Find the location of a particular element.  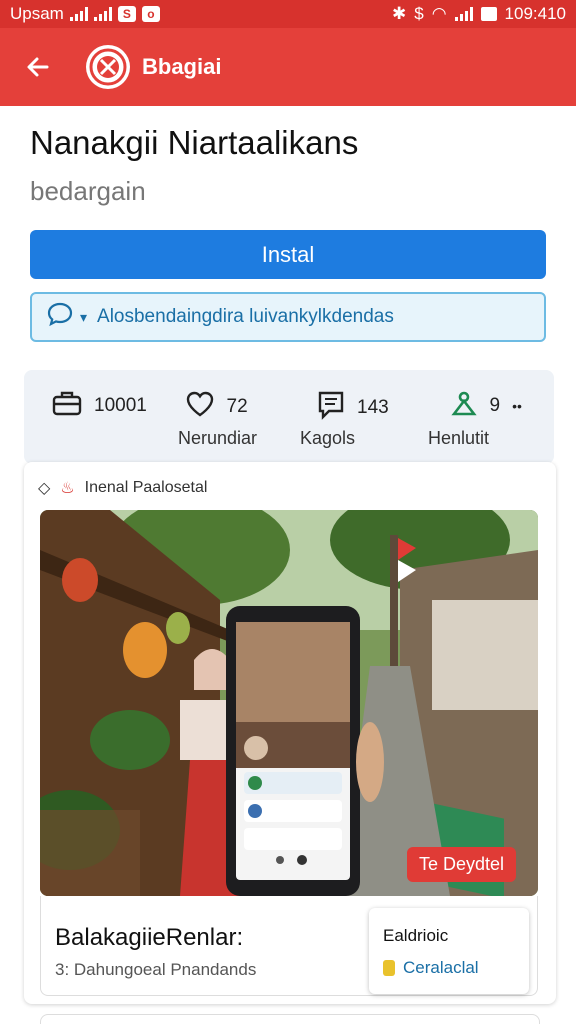

bluetooth-icon: ✱ is located at coordinates (399, 13).